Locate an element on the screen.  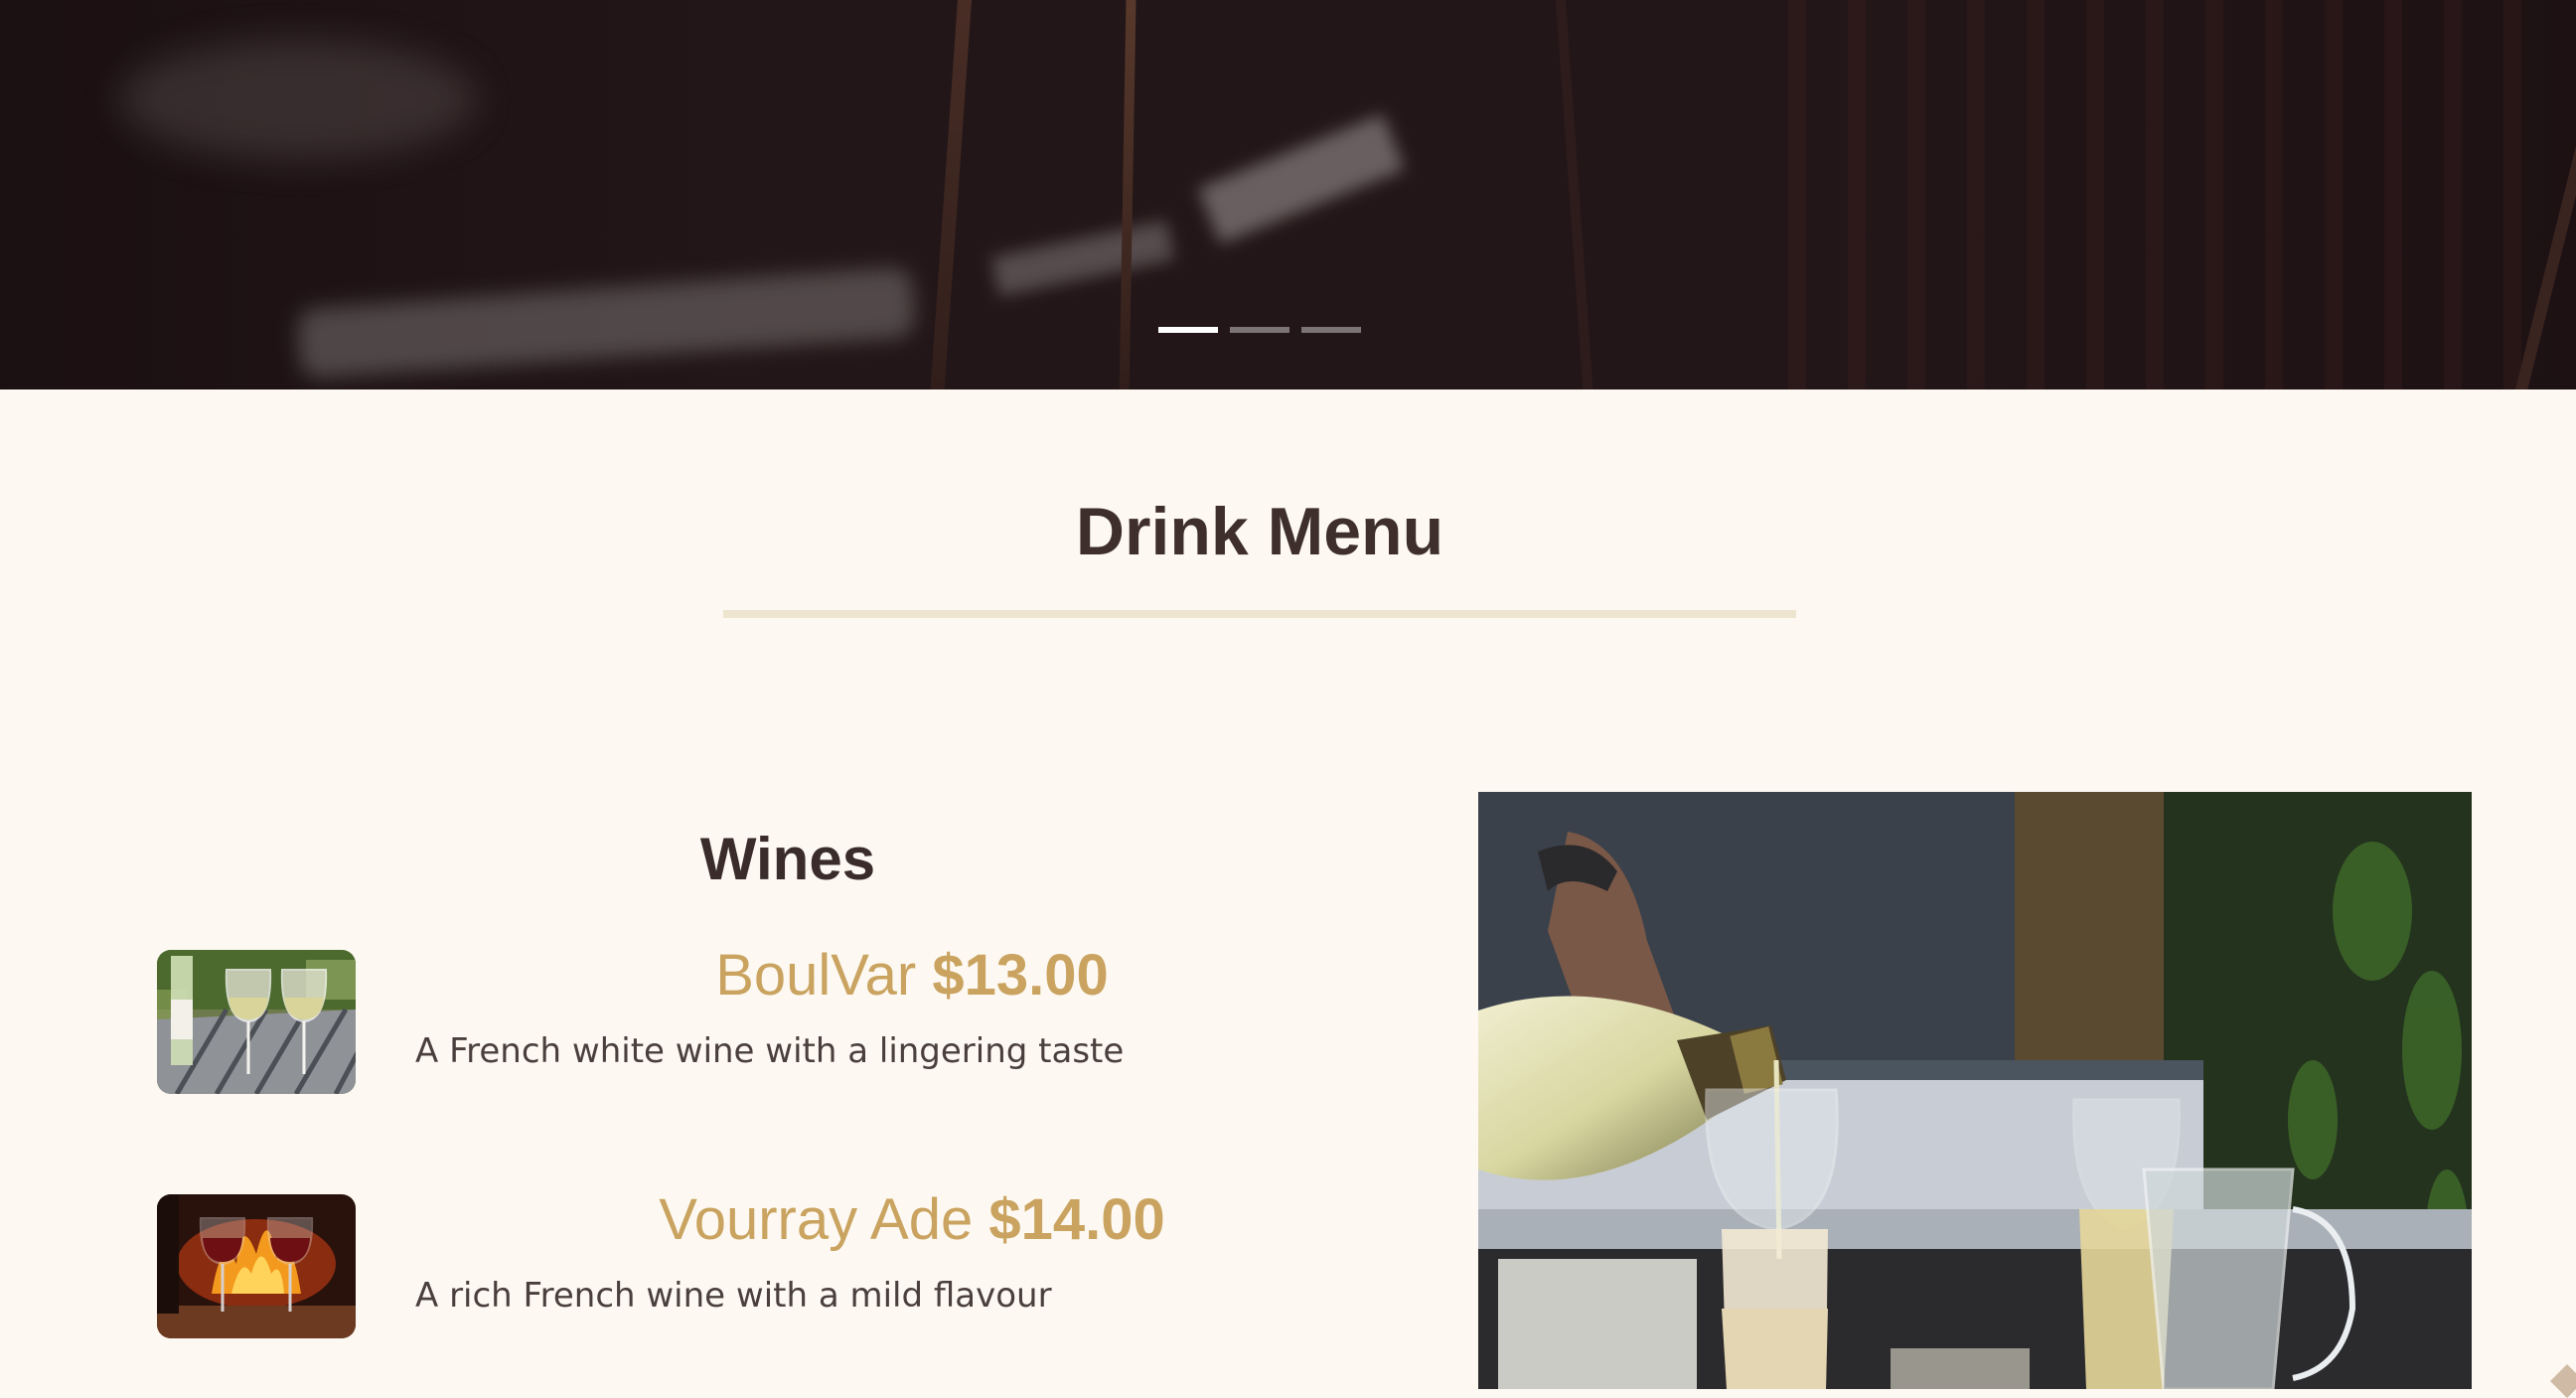
title-divider is located at coordinates (1259, 614).